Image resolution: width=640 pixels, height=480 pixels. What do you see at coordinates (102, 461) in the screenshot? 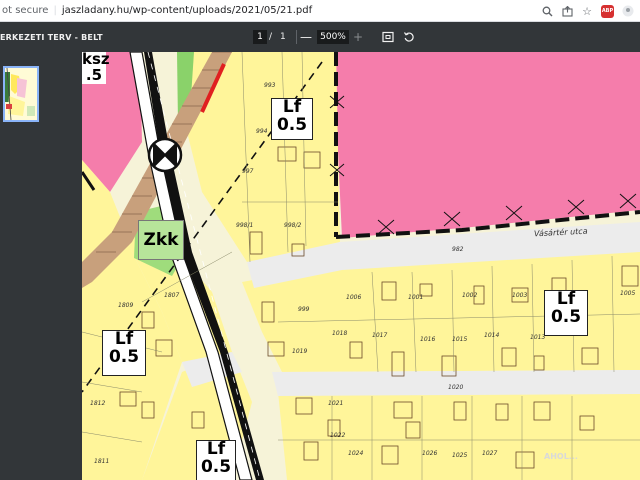
I see `parcel-number: 1811` at bounding box center [102, 461].